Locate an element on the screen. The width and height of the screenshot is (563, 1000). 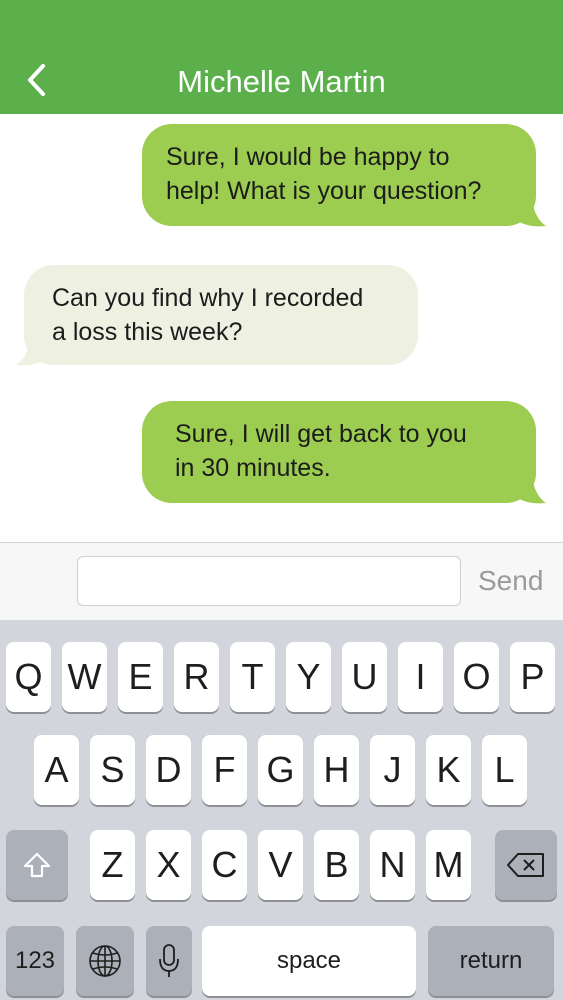
key-v: V is located at coordinates (280, 865).